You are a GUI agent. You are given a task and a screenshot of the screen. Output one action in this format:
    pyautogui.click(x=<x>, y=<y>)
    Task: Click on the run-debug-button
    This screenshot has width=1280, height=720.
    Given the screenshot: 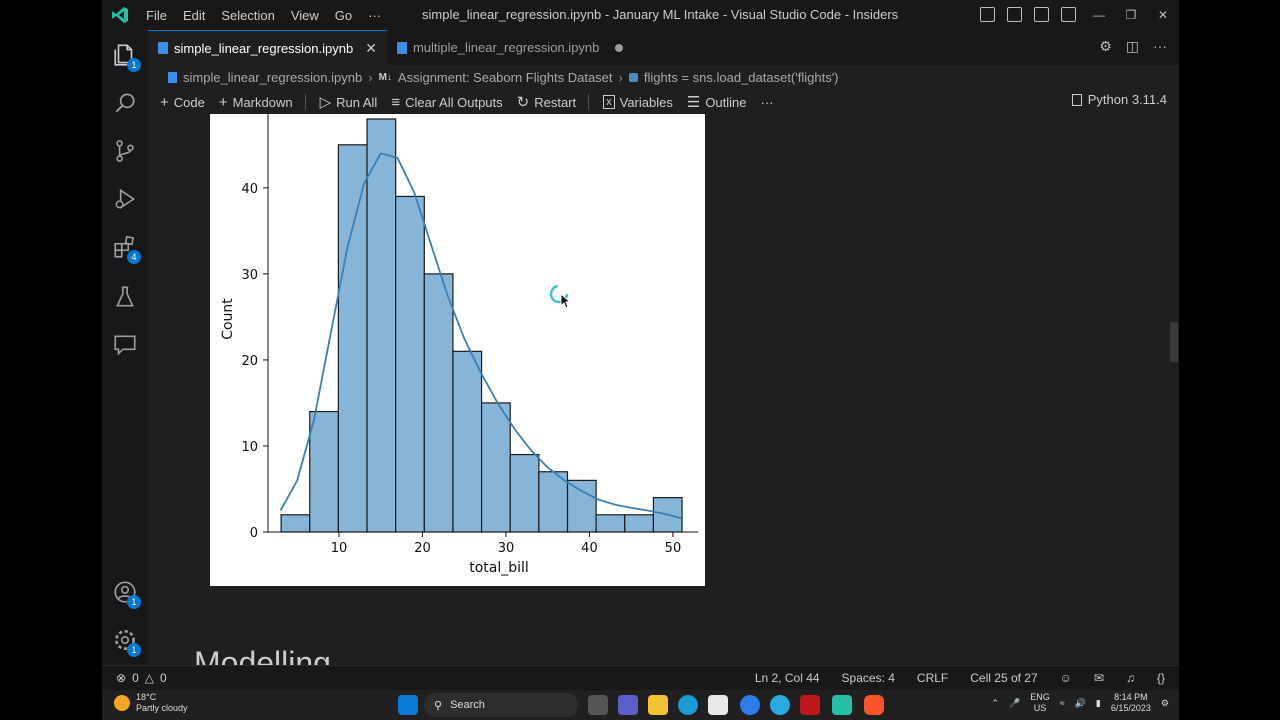 What is the action you would take?
    pyautogui.click(x=125, y=199)
    